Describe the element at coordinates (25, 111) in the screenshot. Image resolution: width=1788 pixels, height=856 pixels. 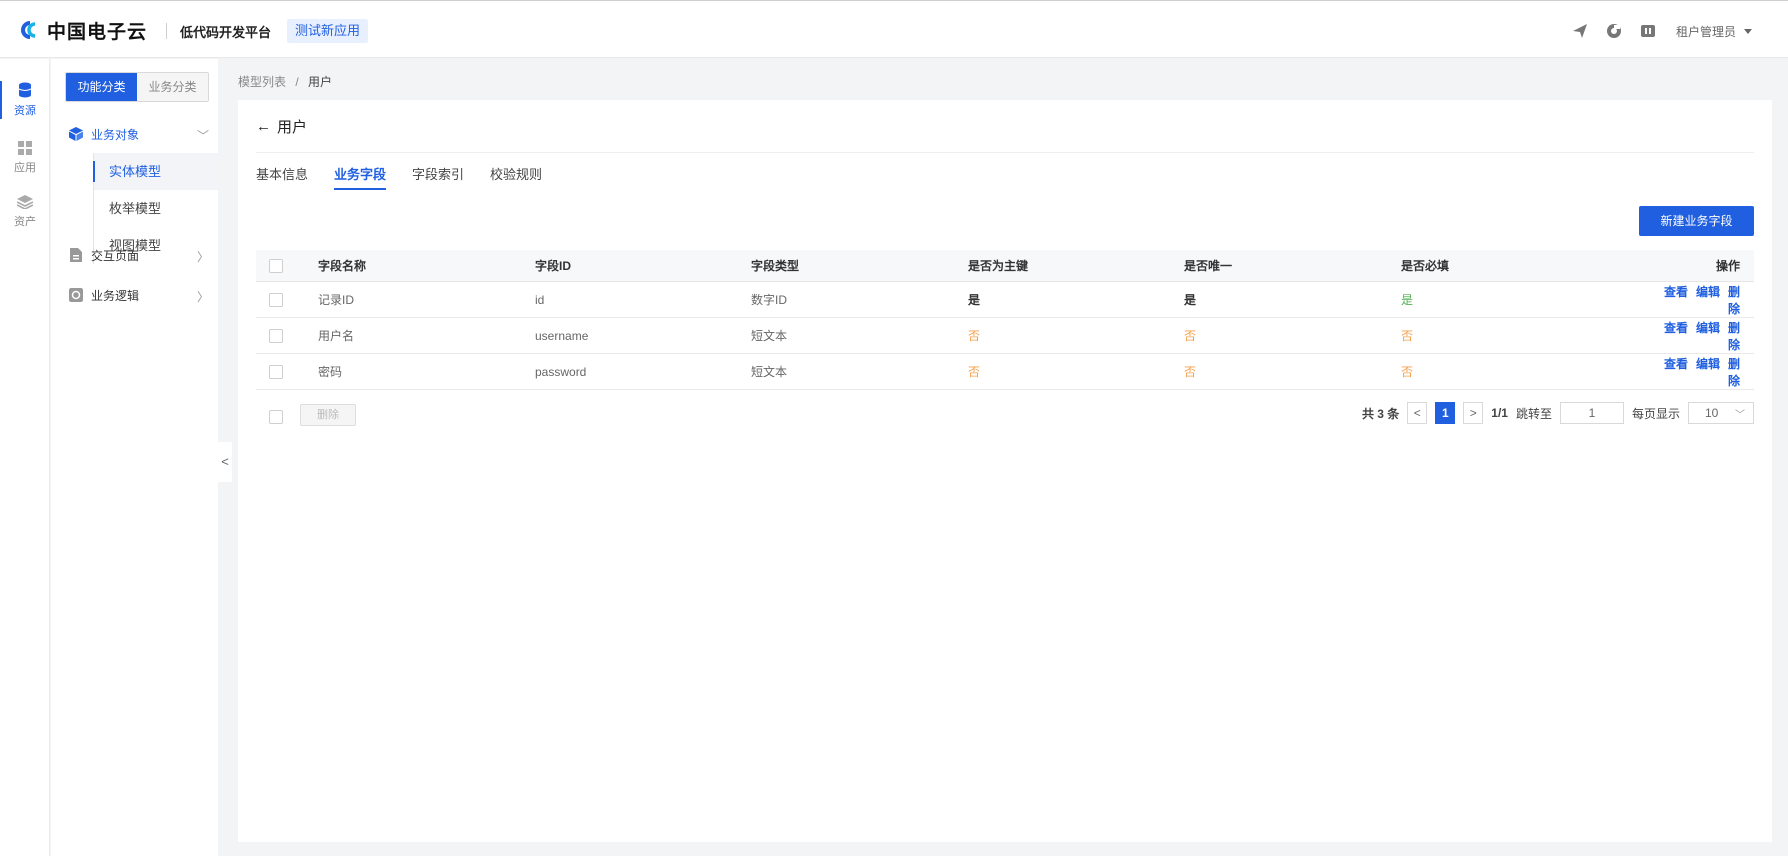
I see `rail-item-label: 资源` at that location.